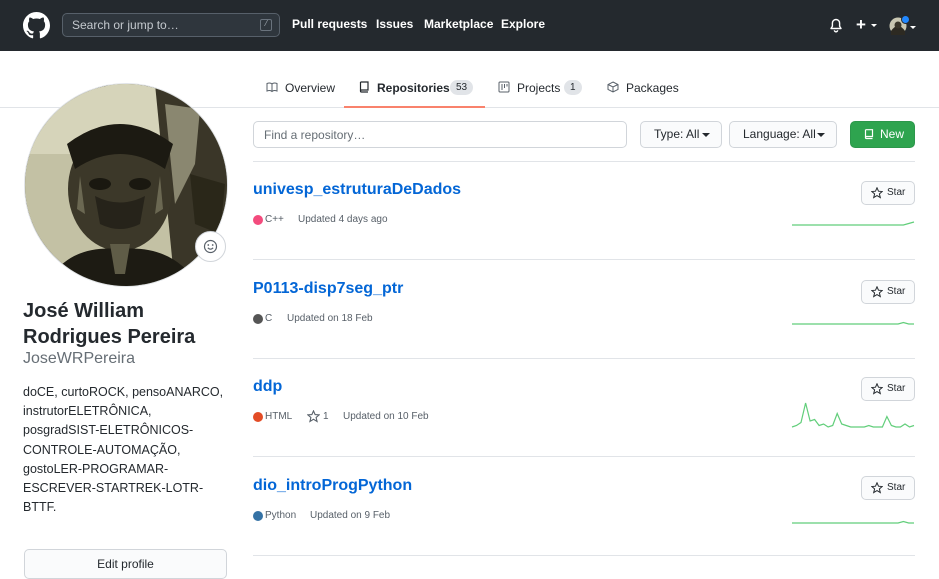  What do you see at coordinates (281, 515) in the screenshot?
I see `repo-language: Python` at bounding box center [281, 515].